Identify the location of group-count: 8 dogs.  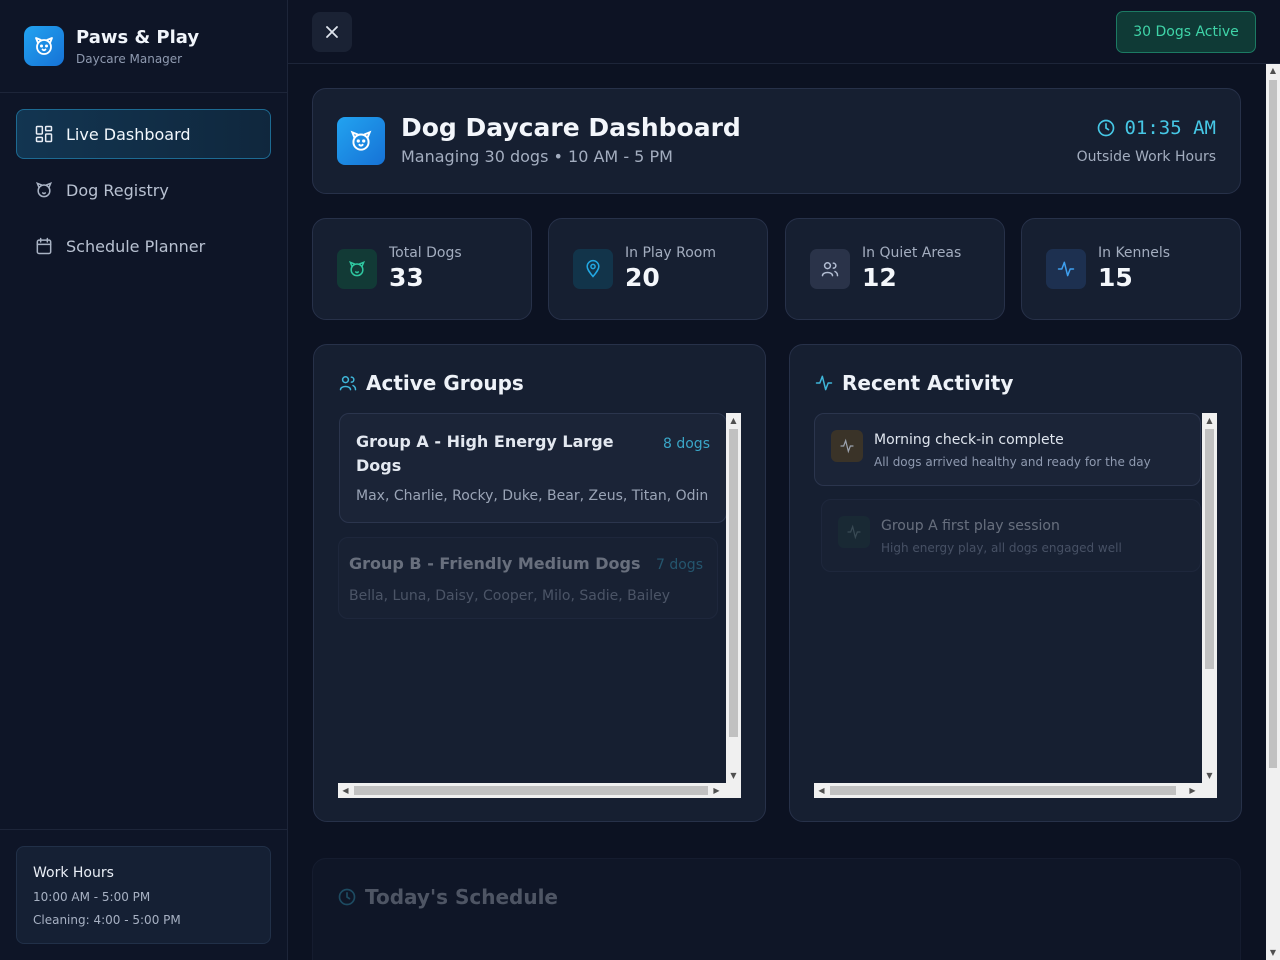
(686, 444).